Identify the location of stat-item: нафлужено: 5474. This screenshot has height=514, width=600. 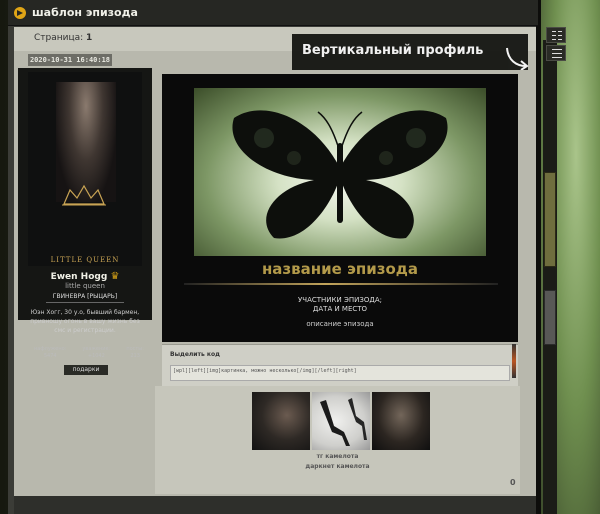
(50, 353).